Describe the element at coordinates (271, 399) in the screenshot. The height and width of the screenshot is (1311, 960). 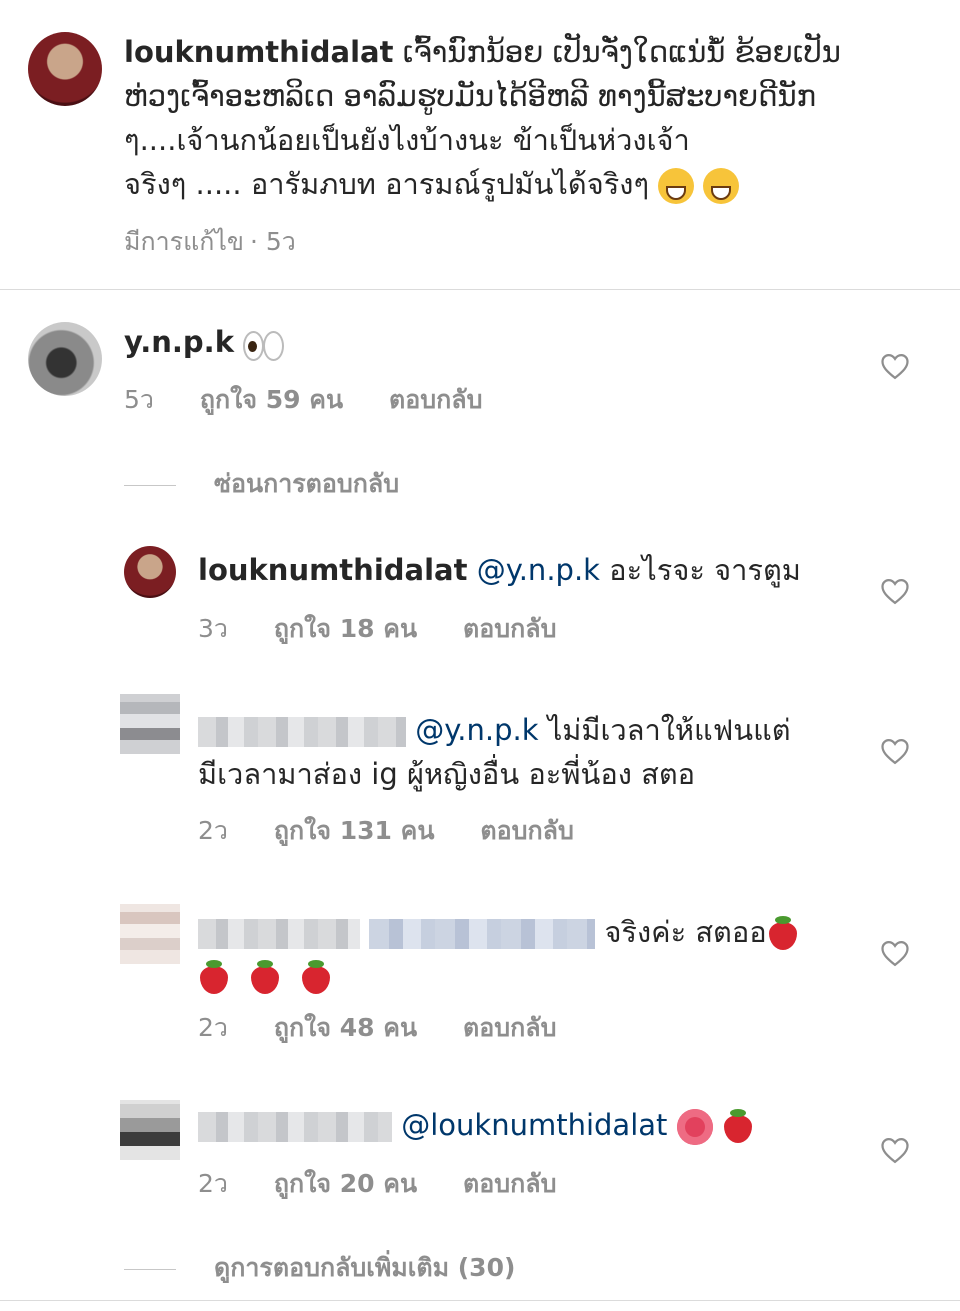
I see `comment-likes: ถูกใจ 59 คน` at that location.